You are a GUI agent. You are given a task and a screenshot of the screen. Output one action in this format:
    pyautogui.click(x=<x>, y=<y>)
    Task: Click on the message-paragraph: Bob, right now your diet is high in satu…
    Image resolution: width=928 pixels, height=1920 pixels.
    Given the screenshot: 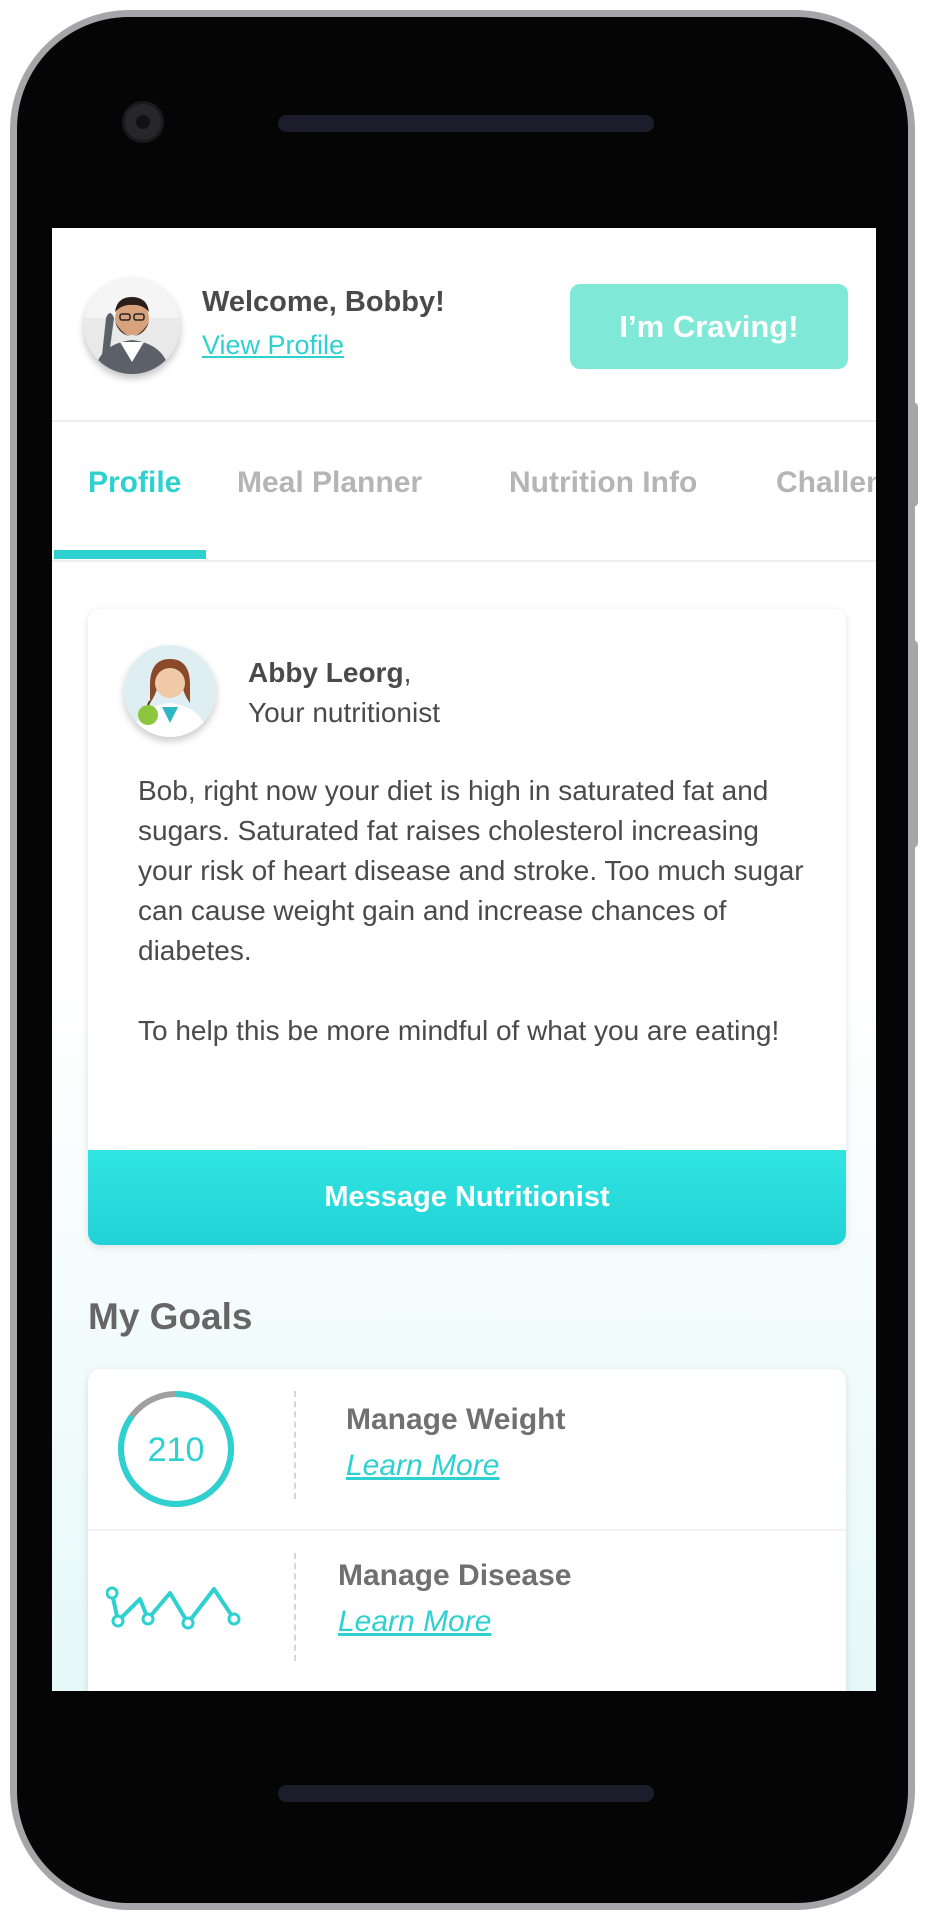 What is the action you would take?
    pyautogui.click(x=471, y=870)
    